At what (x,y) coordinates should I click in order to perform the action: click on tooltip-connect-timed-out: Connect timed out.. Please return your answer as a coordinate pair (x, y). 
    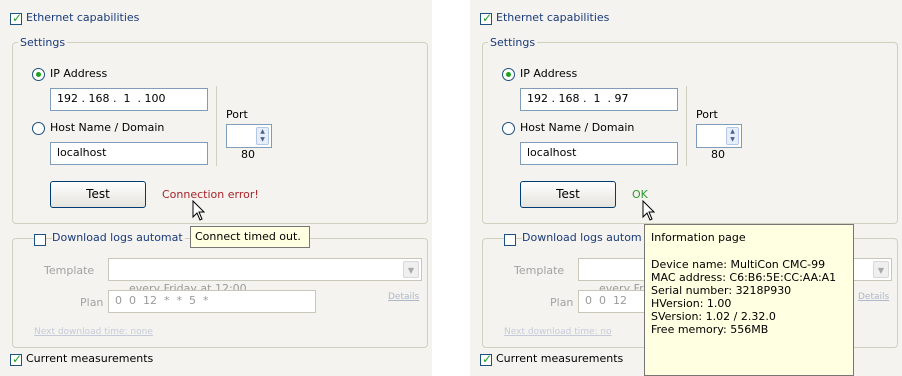
    Looking at the image, I should click on (250, 237).